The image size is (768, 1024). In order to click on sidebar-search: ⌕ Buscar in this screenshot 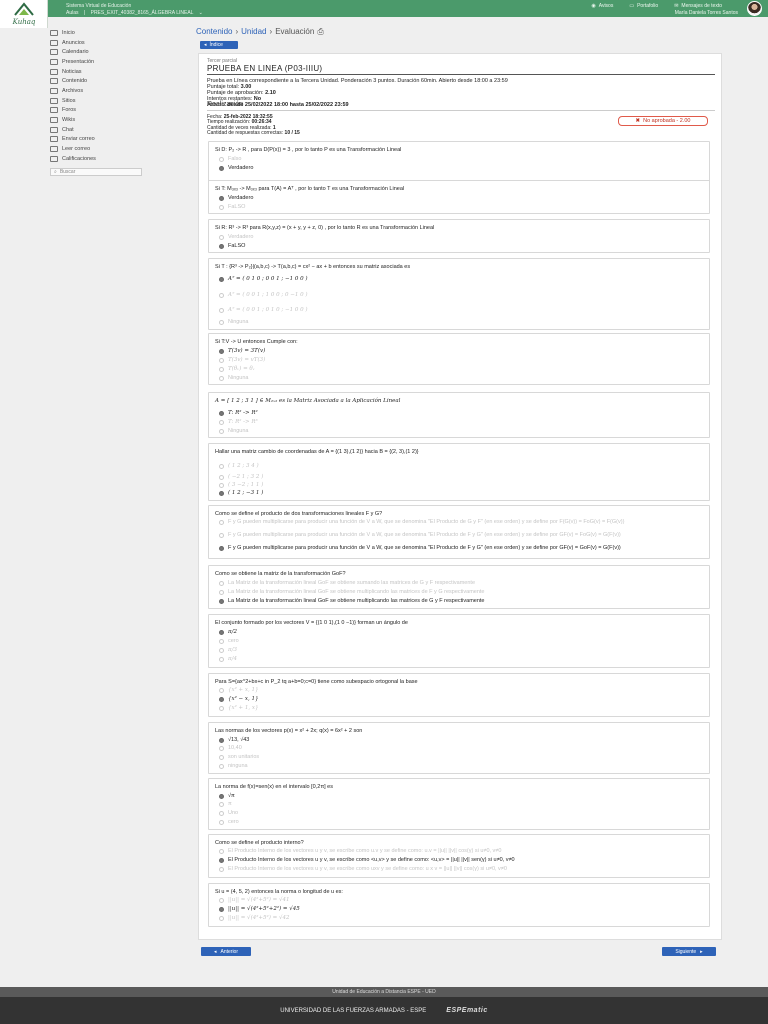, I will do `click(96, 171)`.